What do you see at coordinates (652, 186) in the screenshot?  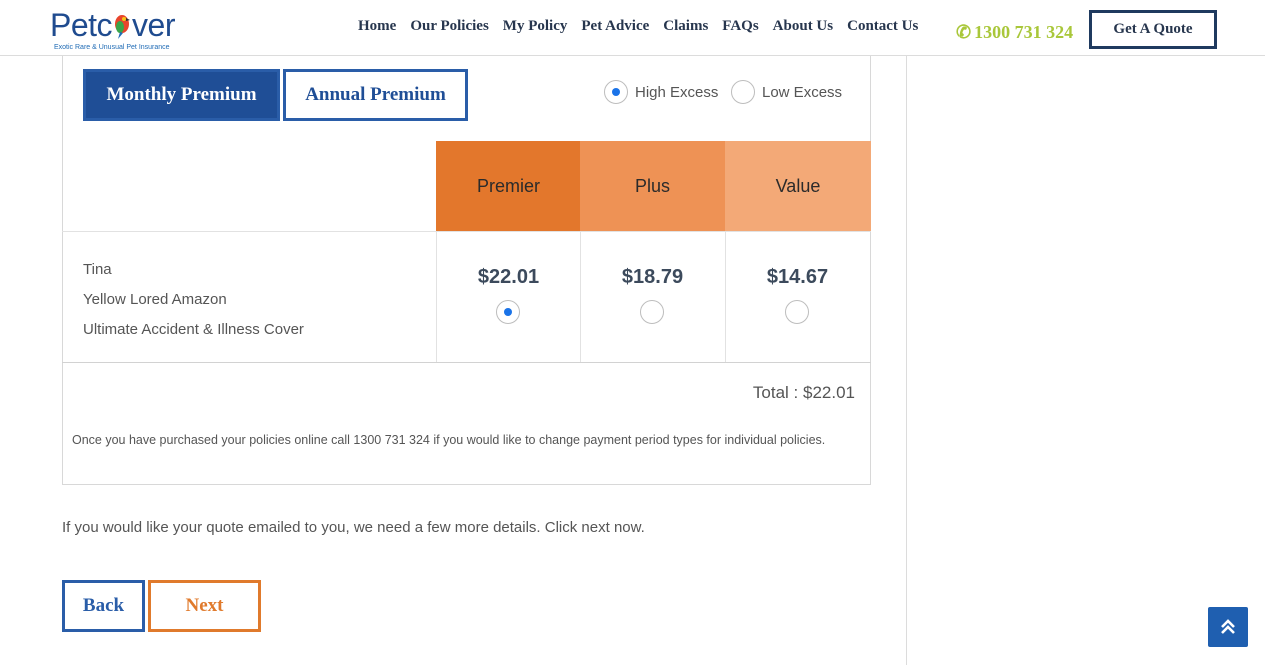 I see `plan-header-plus: Plus` at bounding box center [652, 186].